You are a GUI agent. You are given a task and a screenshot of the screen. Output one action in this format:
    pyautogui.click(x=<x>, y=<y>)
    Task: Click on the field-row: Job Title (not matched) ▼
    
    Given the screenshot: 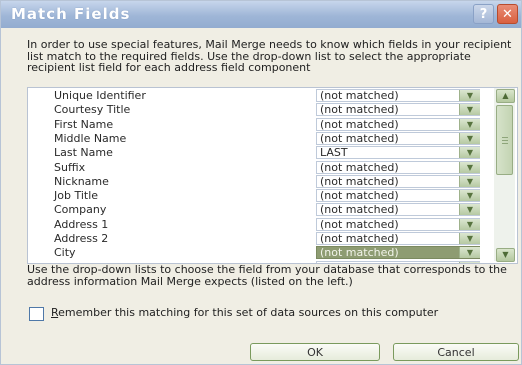 What is the action you would take?
    pyautogui.click(x=261, y=196)
    